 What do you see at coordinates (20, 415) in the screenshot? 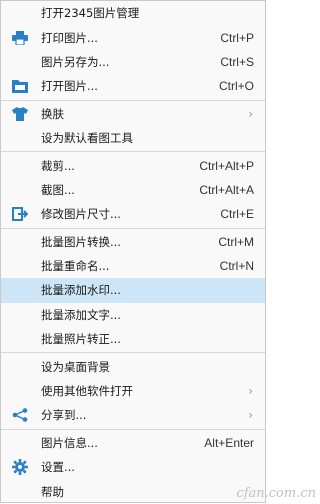
I see `share-icon` at bounding box center [20, 415].